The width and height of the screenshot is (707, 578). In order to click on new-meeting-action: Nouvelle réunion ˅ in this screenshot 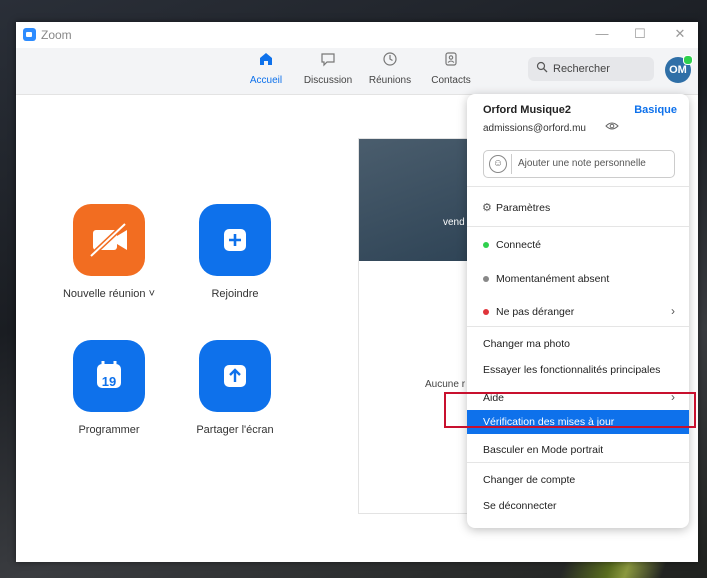, I will do `click(109, 252)`.